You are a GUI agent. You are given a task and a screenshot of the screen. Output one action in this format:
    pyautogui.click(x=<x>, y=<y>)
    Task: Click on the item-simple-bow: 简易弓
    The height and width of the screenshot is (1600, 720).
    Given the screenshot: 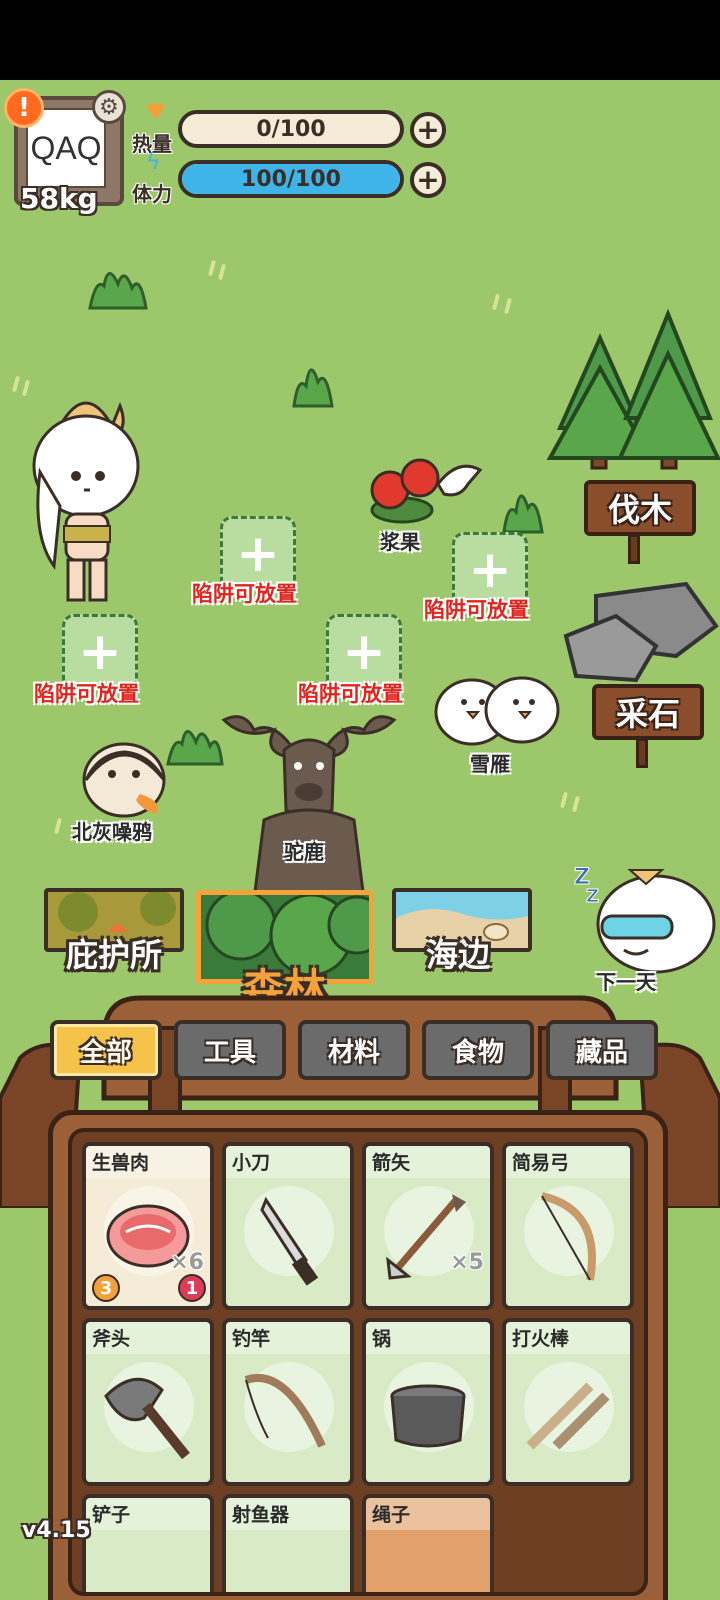 What is the action you would take?
    pyautogui.click(x=568, y=1226)
    